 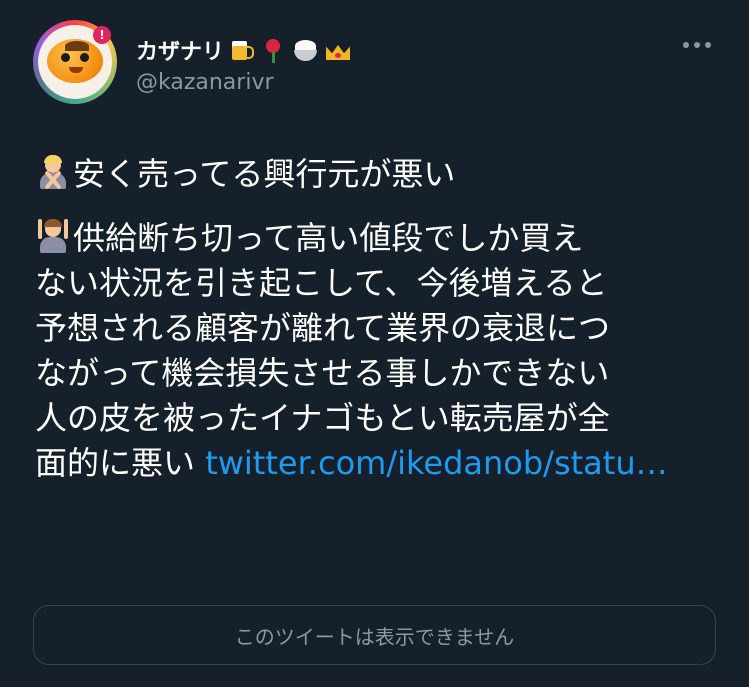 I want to click on notification-badge: !, so click(x=102, y=35).